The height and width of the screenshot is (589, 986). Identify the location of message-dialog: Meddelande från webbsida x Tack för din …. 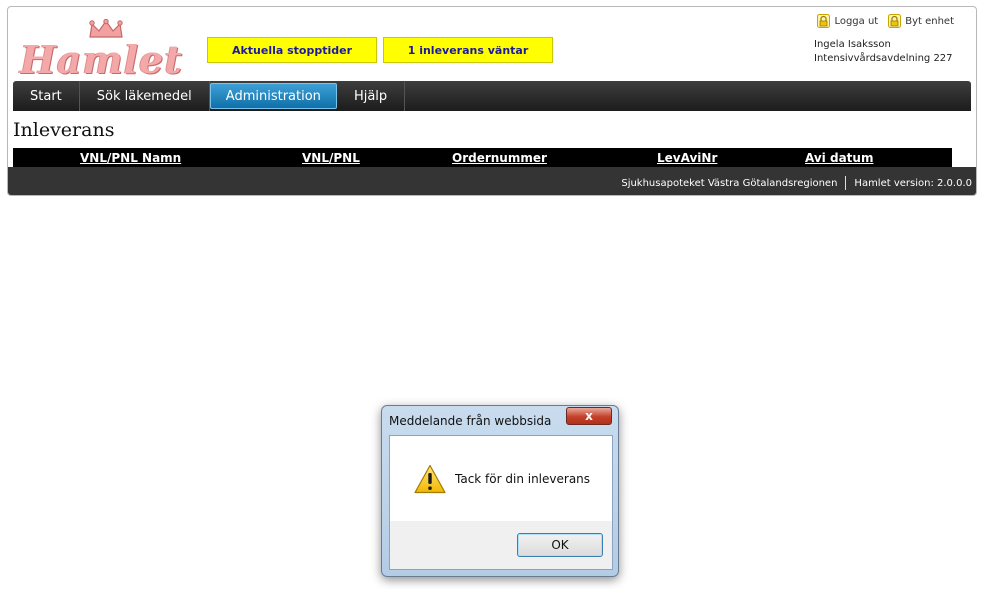
(500, 491).